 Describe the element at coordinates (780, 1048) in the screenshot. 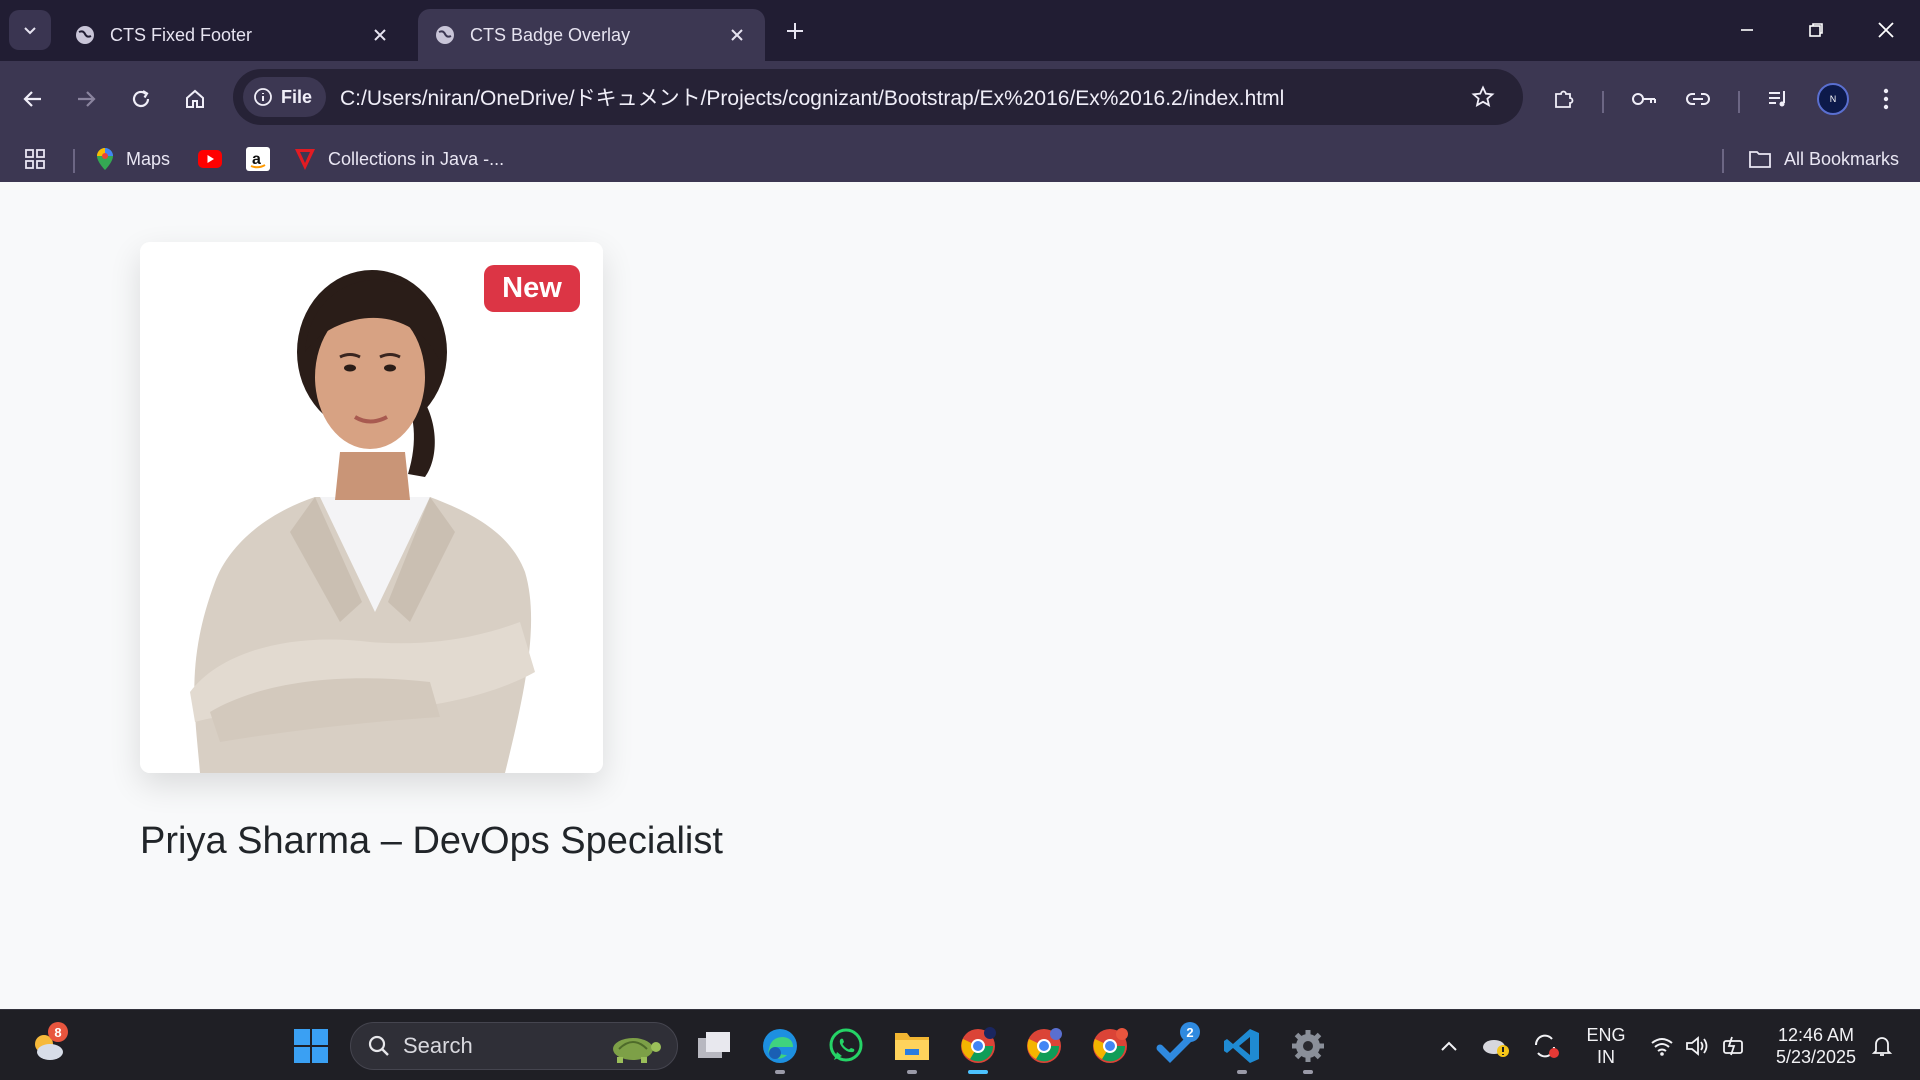

I see `taskbar-edge` at that location.